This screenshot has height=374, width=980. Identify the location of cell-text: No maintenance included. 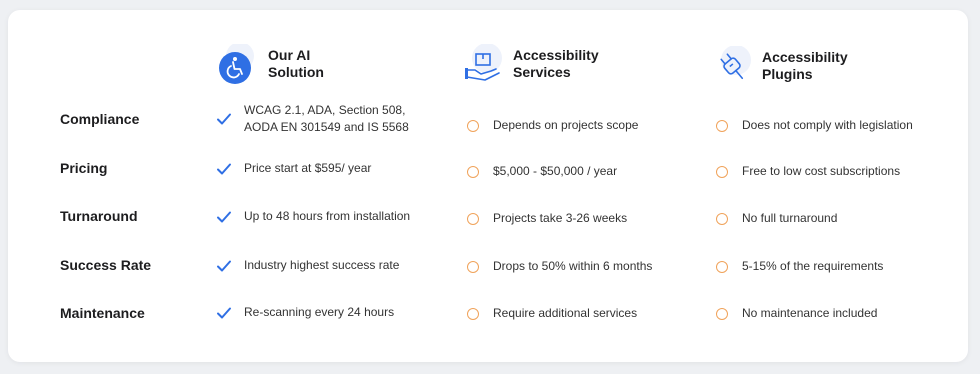
(810, 313).